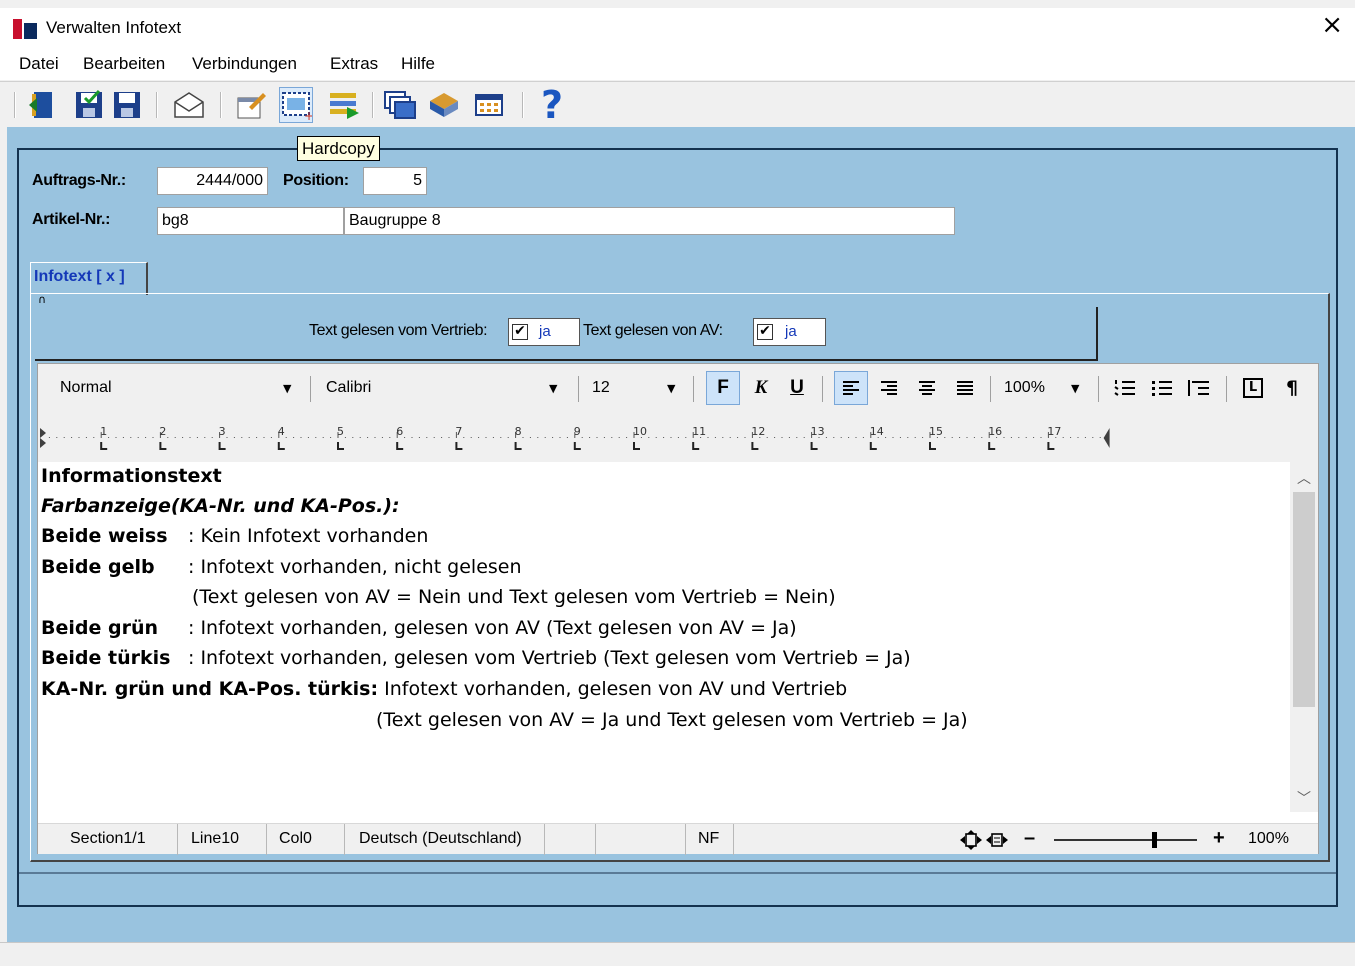 This screenshot has height=966, width=1355. Describe the element at coordinates (162, 431) in the screenshot. I see `ruler-number: 2` at that location.